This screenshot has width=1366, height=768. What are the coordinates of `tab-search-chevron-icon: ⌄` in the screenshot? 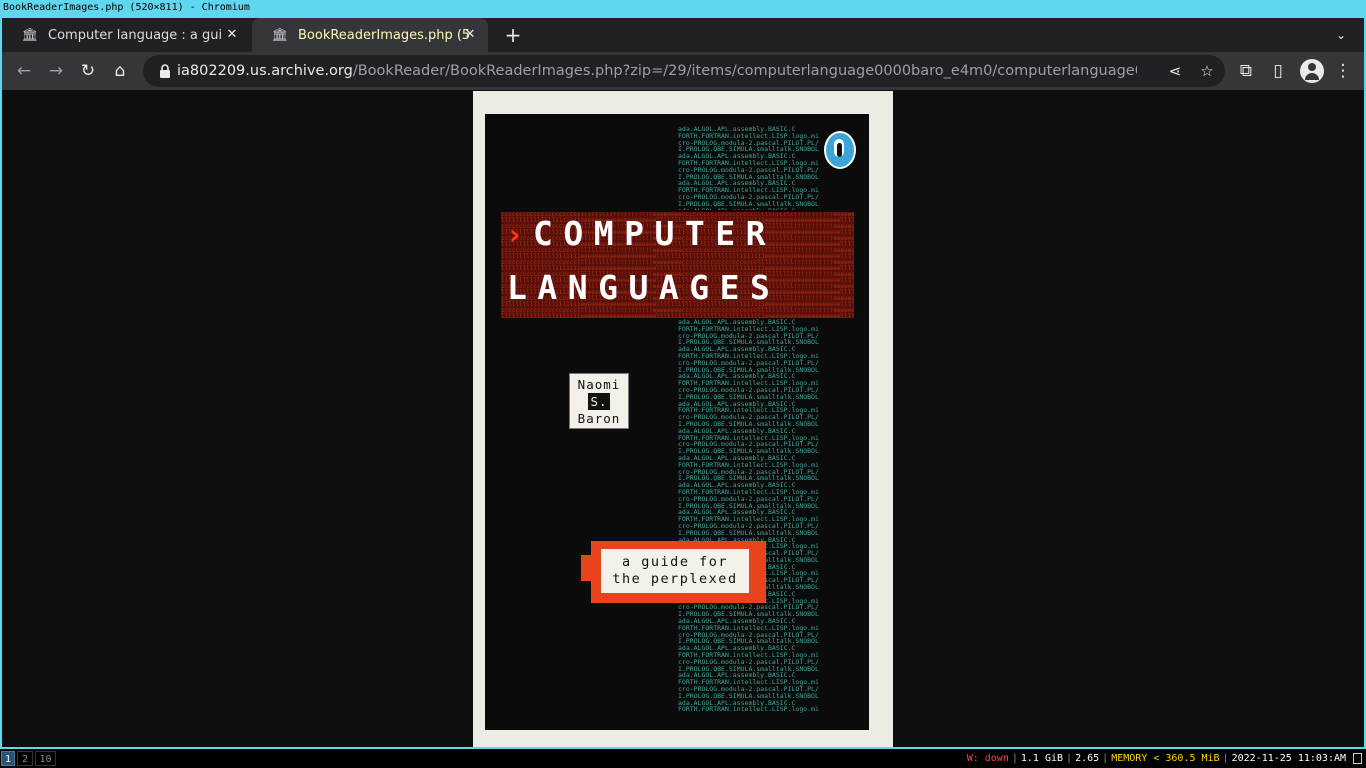 It's located at (1341, 35).